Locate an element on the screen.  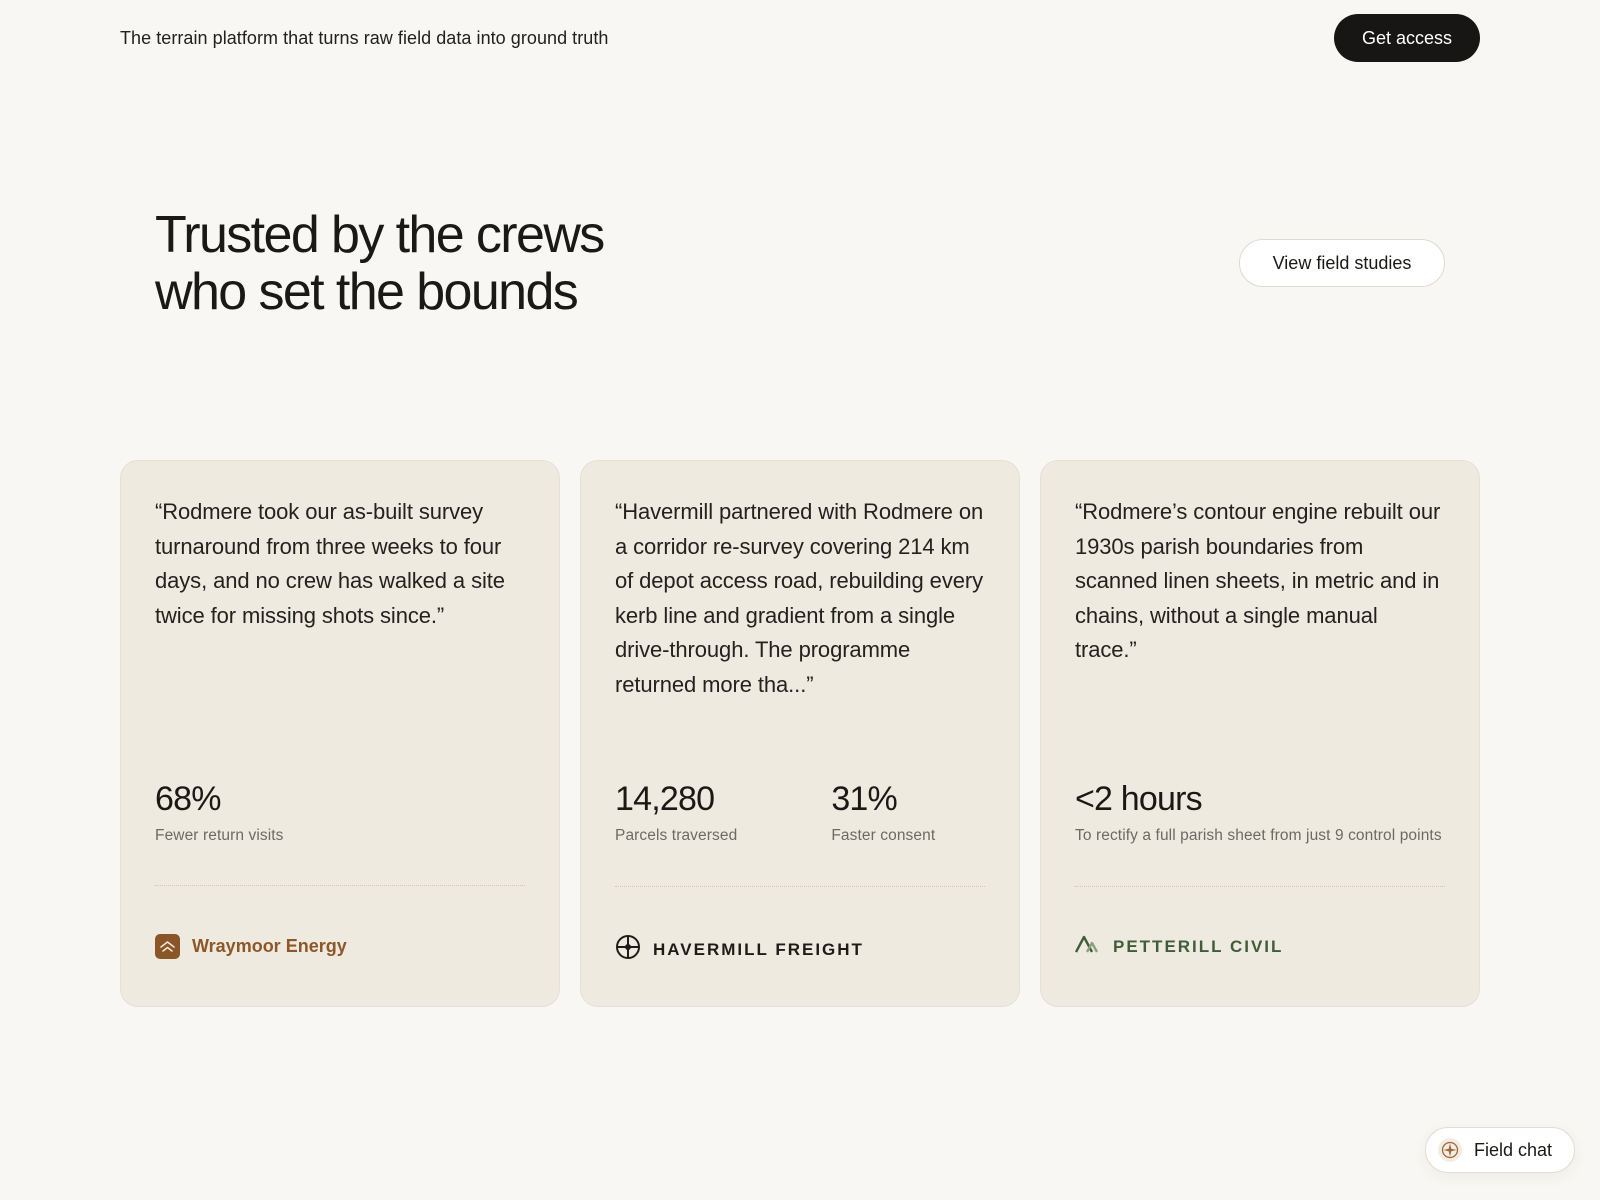
stat-label: Parcels traversed is located at coordinates (676, 835).